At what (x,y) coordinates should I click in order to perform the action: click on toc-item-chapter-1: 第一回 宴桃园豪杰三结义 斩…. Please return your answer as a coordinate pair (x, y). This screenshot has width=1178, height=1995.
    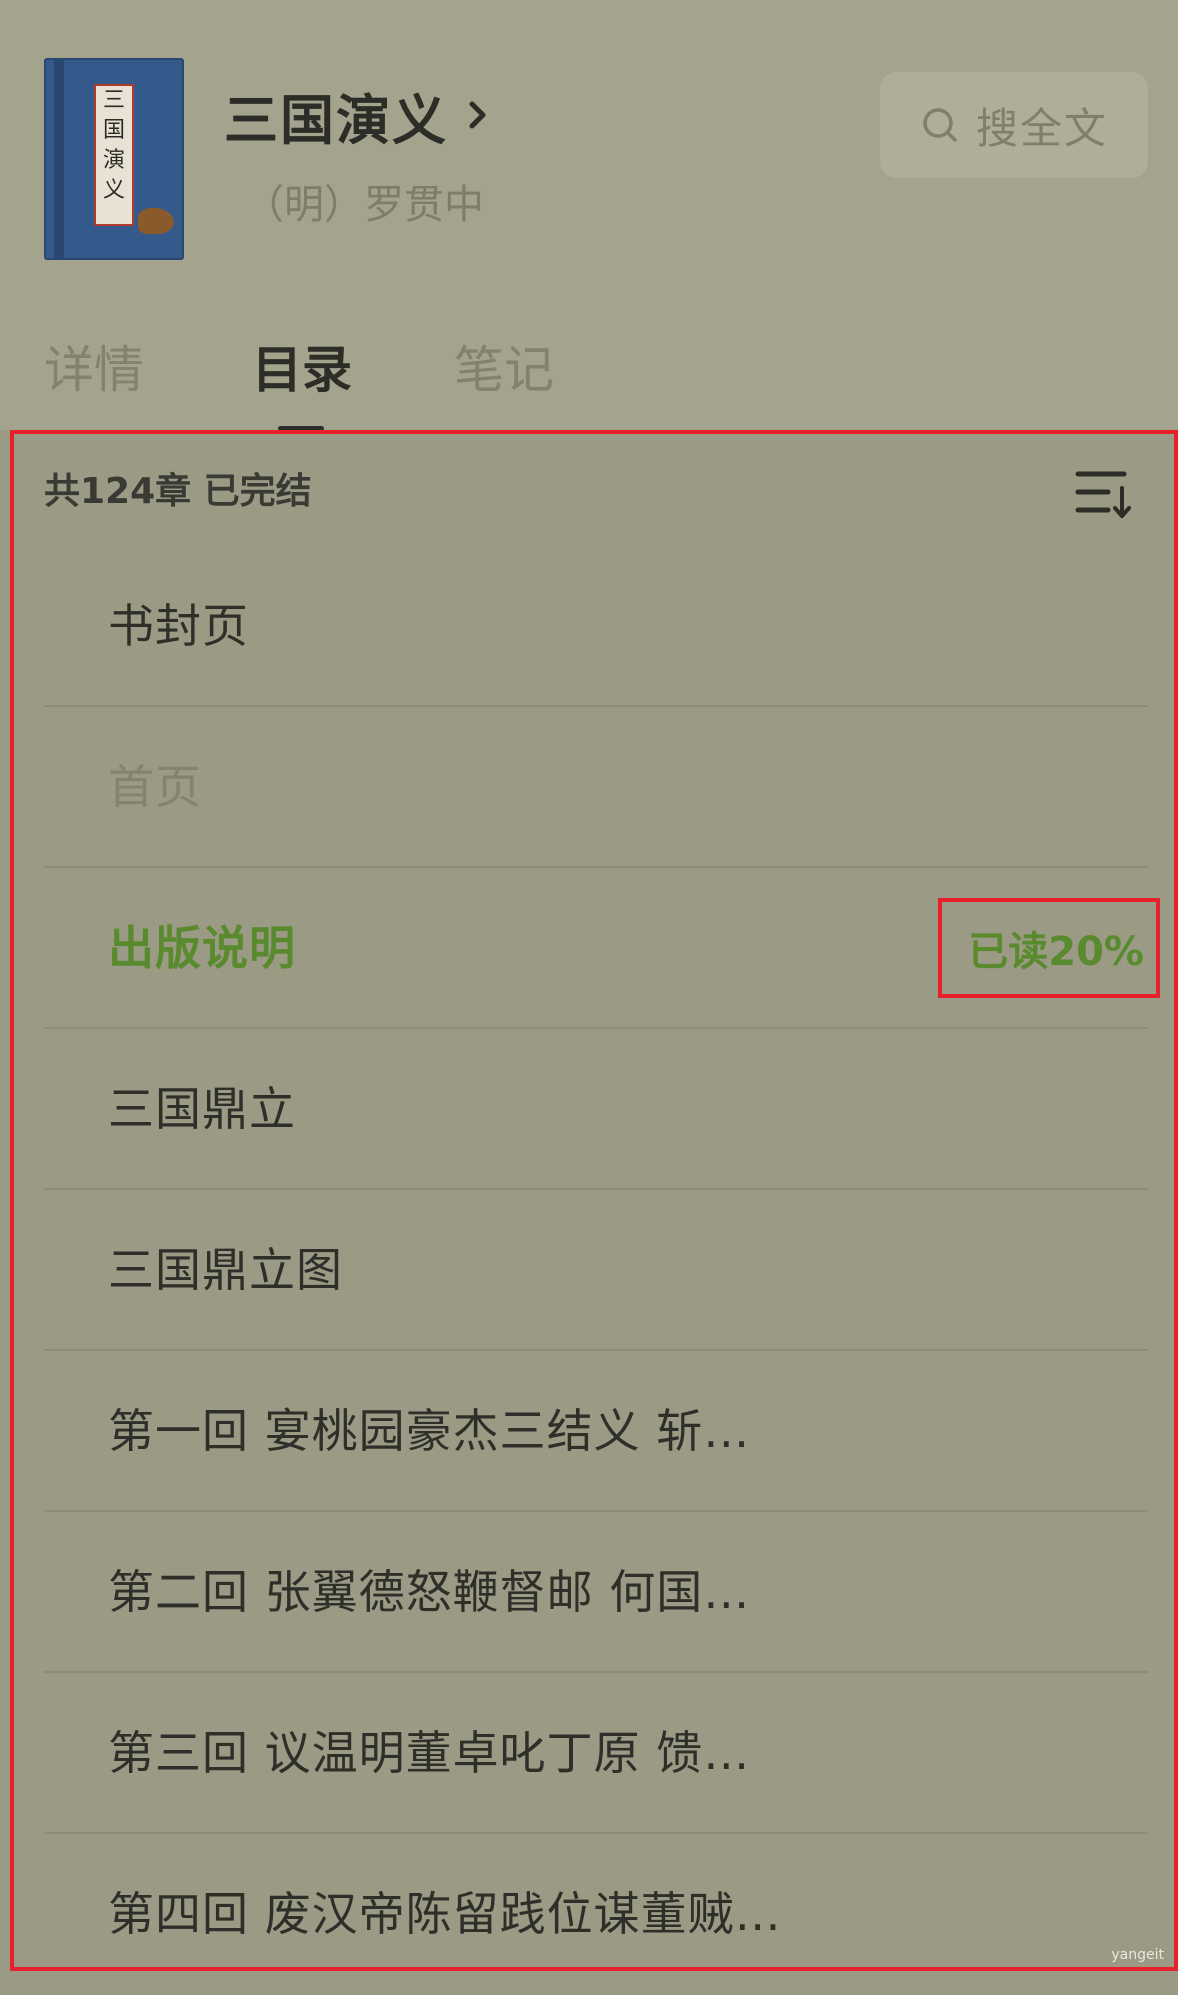
    Looking at the image, I should click on (589, 1431).